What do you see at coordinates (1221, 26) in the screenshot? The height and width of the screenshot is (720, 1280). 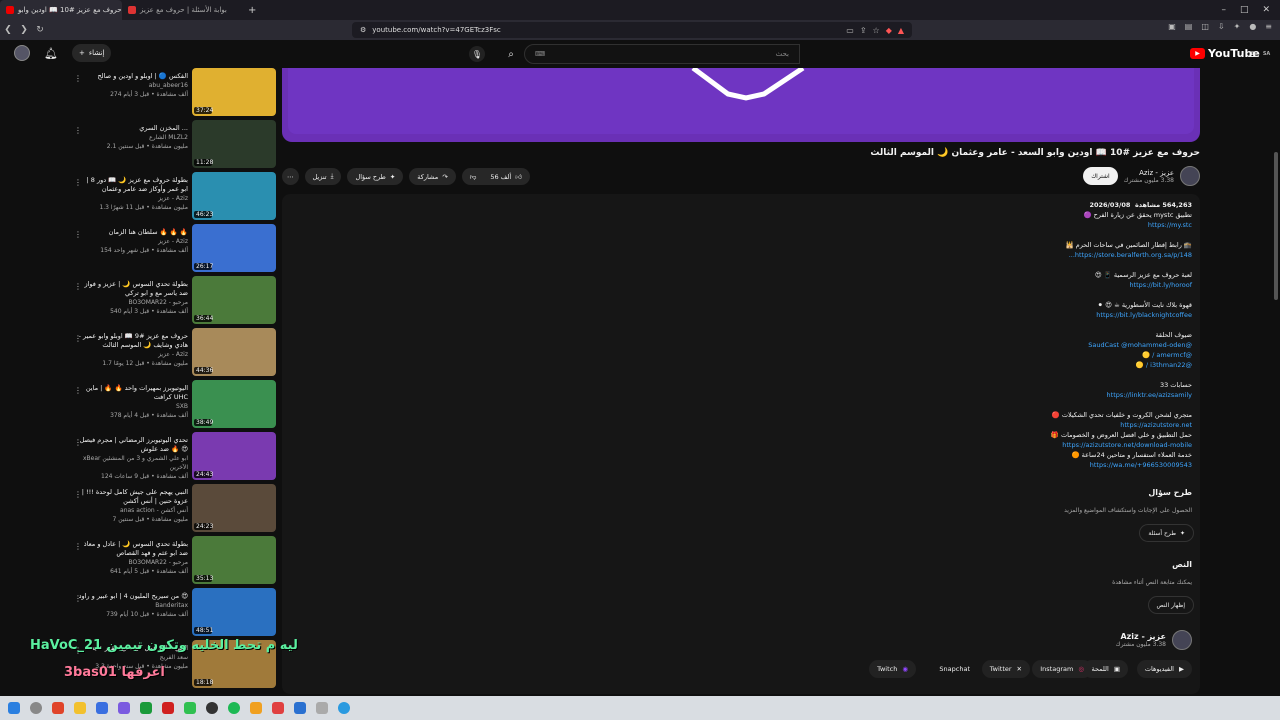 I see `download-icon: ⇩` at bounding box center [1221, 26].